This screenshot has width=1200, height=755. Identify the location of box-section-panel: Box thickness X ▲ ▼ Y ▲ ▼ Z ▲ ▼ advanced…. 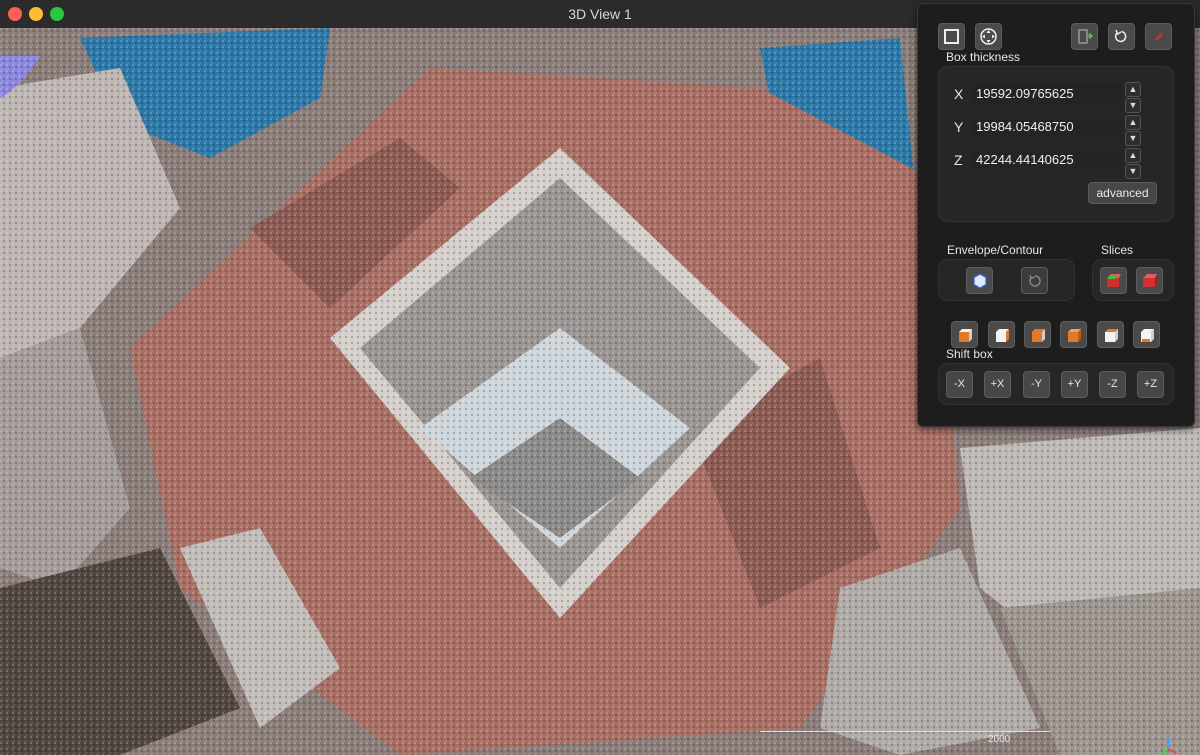
(1056, 215).